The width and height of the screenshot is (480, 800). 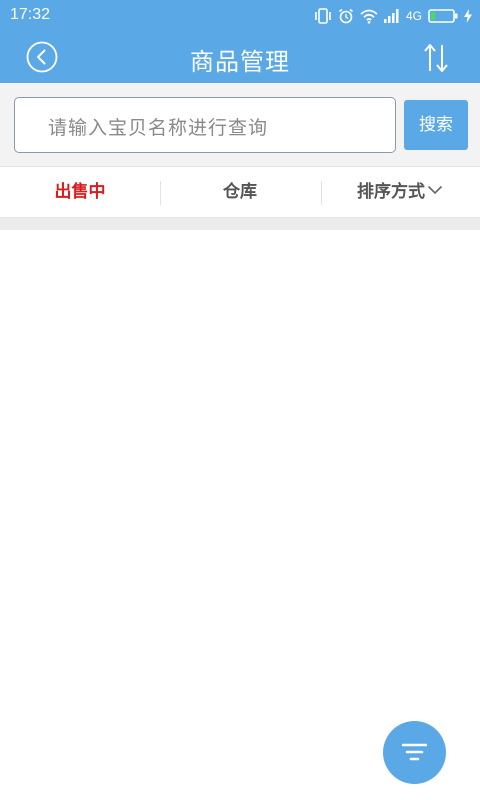 I want to click on network-label: 4G, so click(x=413, y=16).